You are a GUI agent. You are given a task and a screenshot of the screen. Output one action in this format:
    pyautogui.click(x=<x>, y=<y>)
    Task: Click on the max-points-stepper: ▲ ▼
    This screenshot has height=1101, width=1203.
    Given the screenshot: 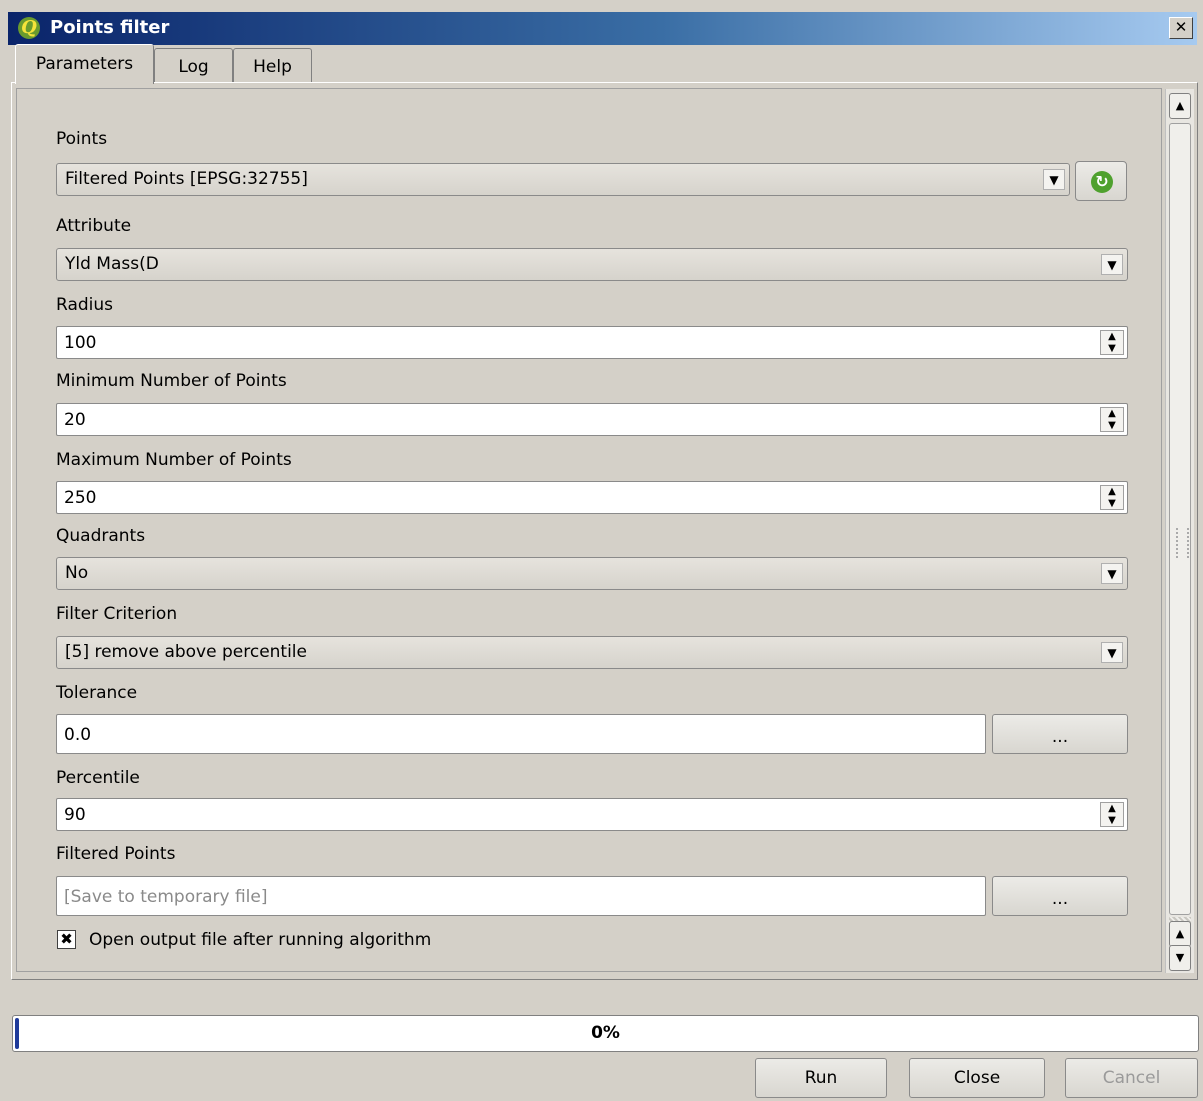 What is the action you would take?
    pyautogui.click(x=1112, y=497)
    